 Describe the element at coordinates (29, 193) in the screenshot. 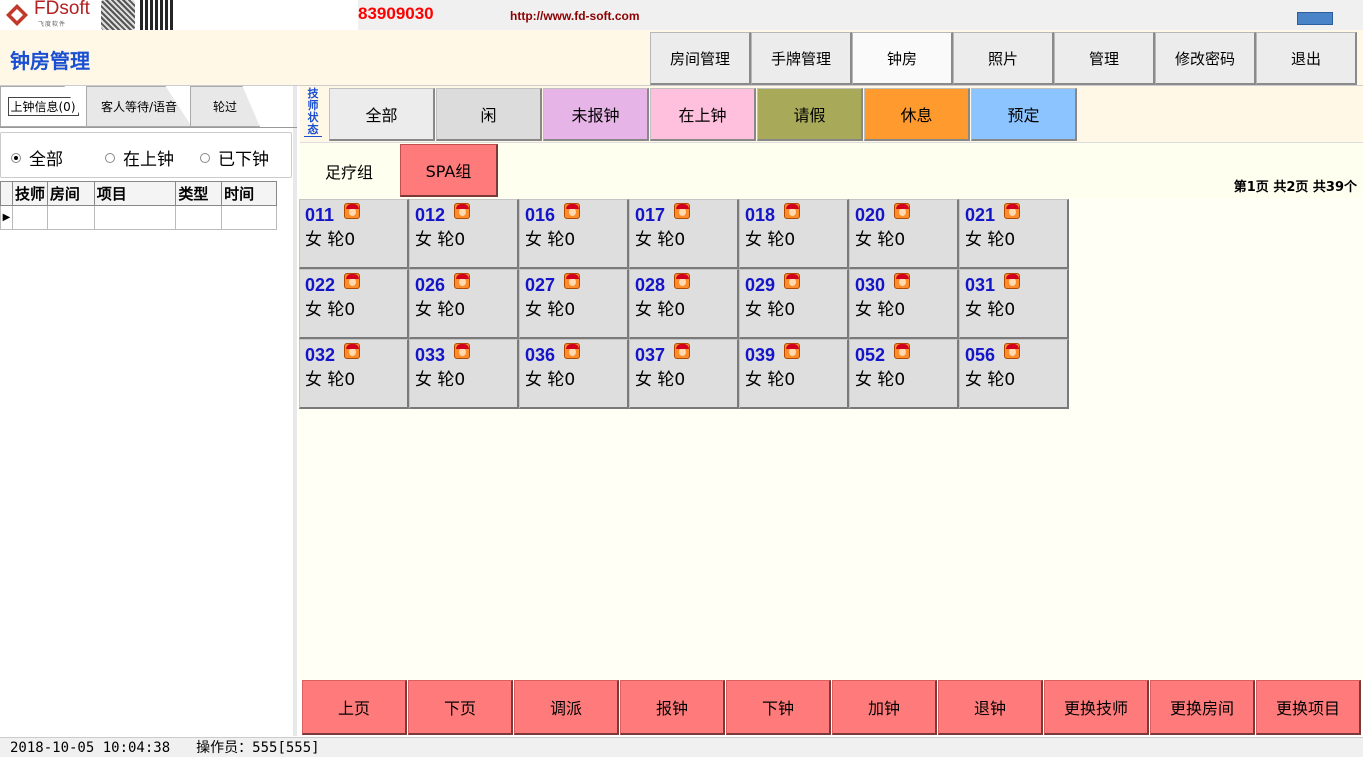

I see `column-technician: 技师` at that location.